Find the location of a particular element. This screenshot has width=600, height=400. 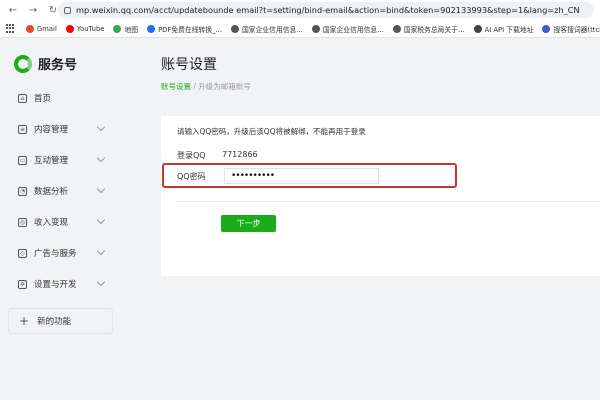

sidebar-item: ◇ 广告与服务 is located at coordinates (60, 253).